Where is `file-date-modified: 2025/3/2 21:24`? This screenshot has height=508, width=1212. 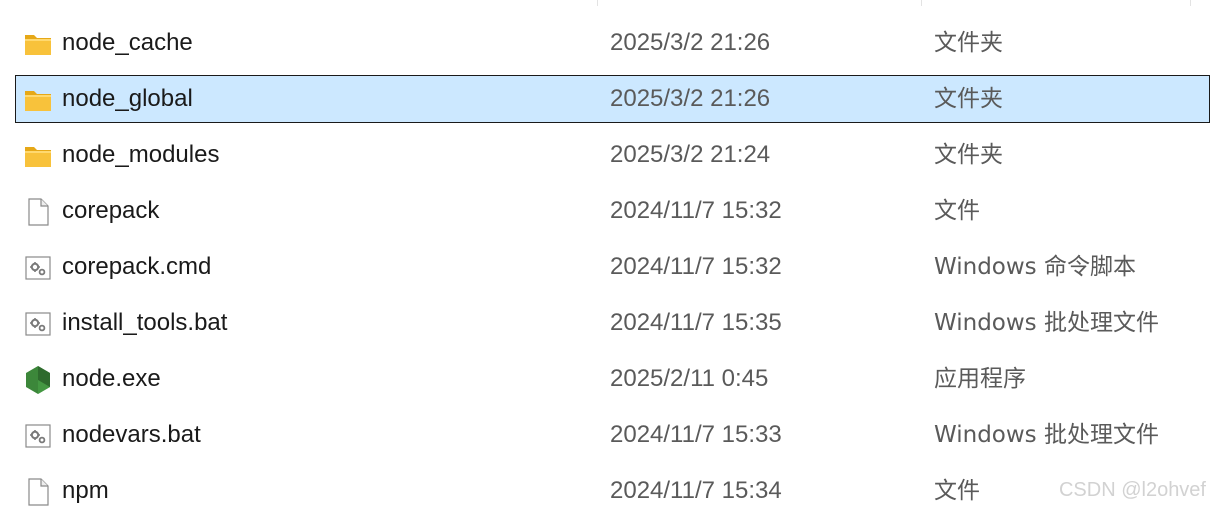 file-date-modified: 2025/3/2 21:24 is located at coordinates (690, 154).